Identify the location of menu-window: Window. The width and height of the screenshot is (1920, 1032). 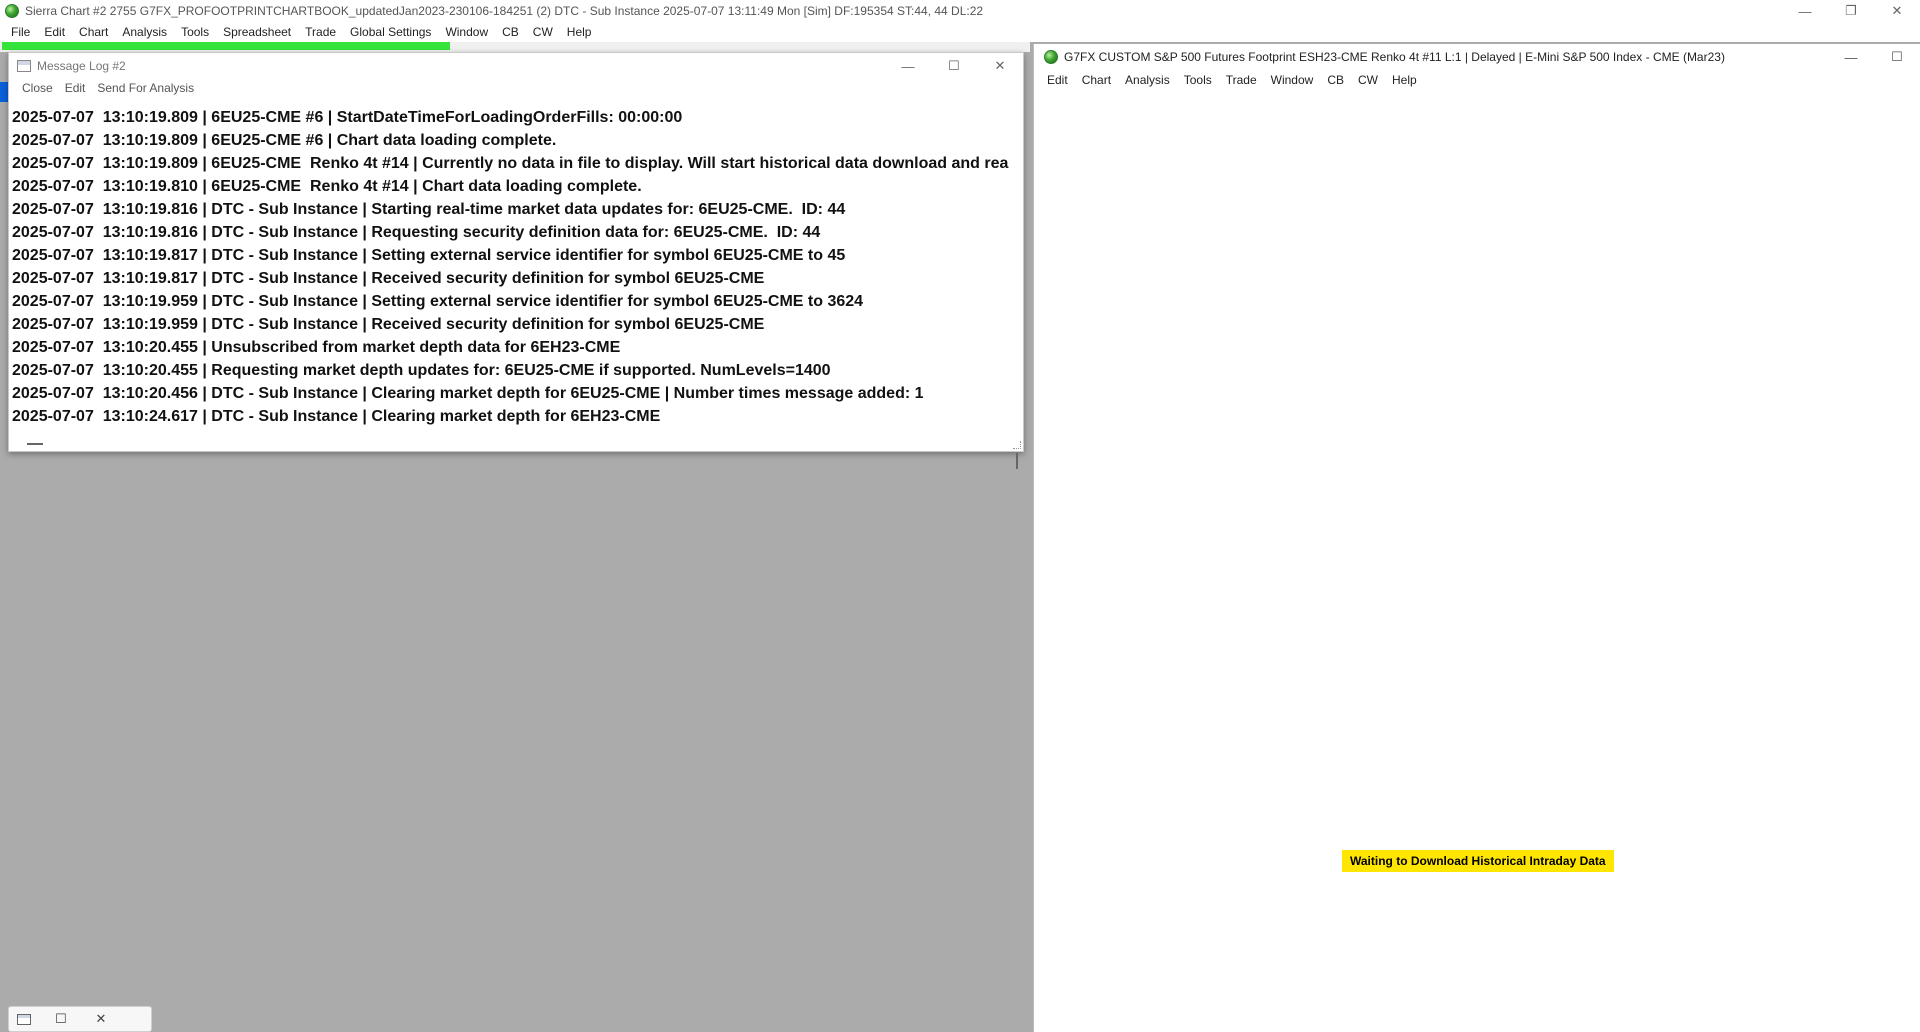
(466, 32).